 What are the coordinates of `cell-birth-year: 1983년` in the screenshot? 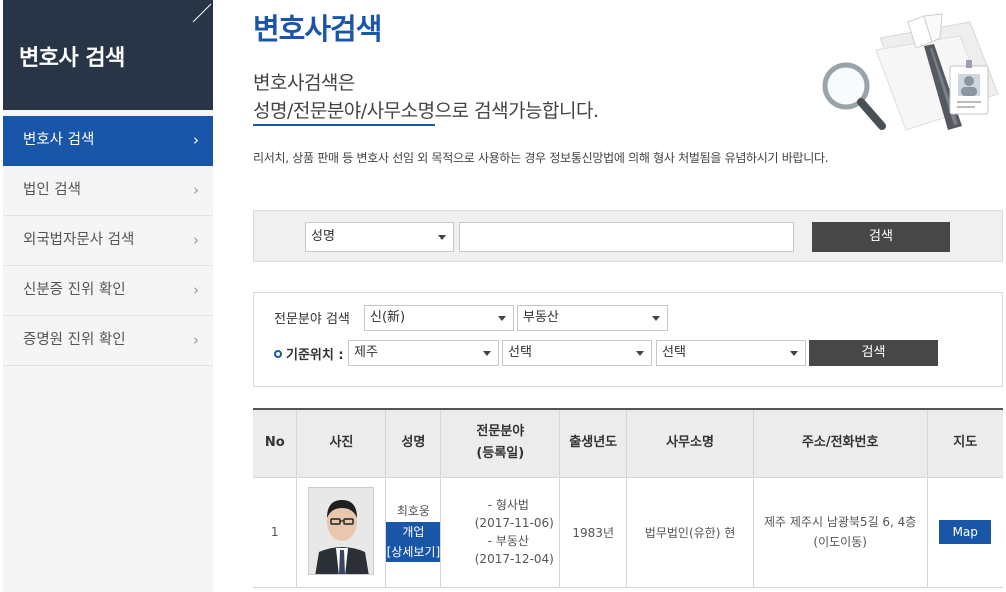 It's located at (593, 532).